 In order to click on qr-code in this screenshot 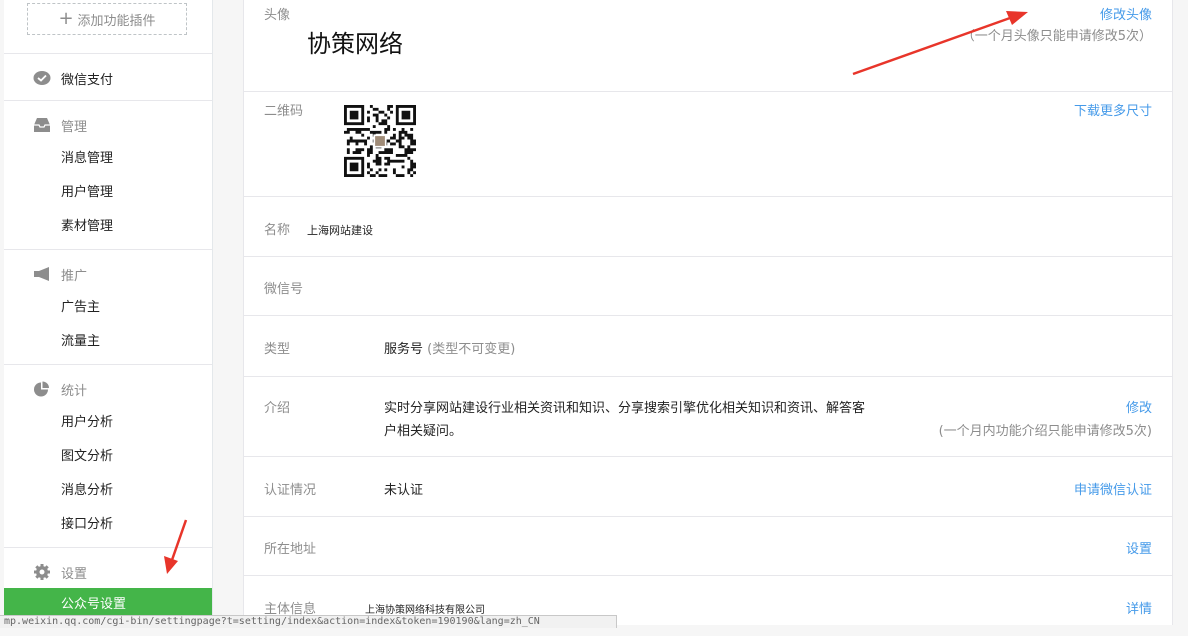, I will do `click(380, 141)`.